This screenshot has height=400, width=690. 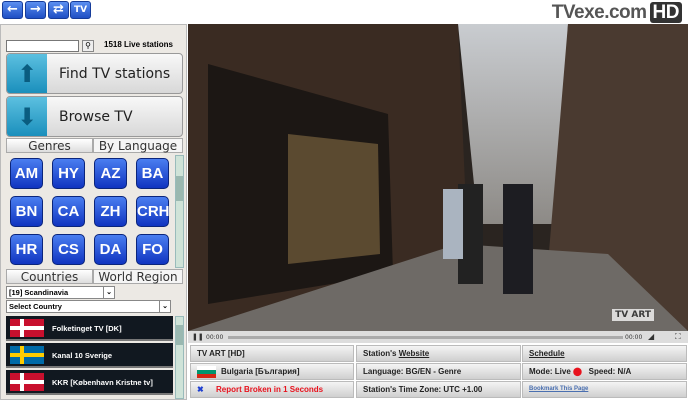 I want to click on find-tv-stations-button: ⬆ Find TV stations, so click(x=94, y=73).